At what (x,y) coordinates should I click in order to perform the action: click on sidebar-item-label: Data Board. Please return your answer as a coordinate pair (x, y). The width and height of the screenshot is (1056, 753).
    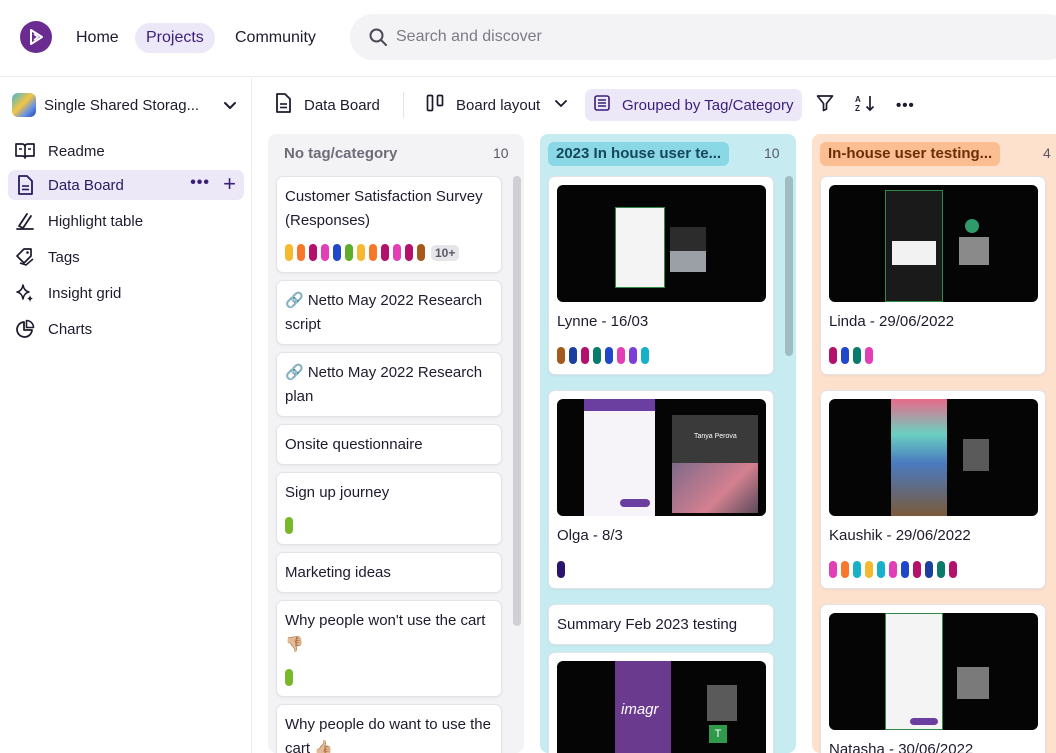
    Looking at the image, I should click on (86, 185).